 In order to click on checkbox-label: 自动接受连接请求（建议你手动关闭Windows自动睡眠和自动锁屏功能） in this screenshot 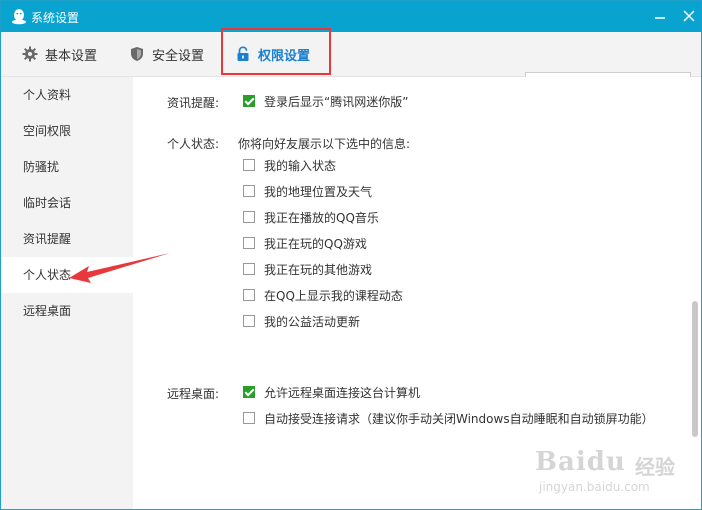, I will do `click(459, 418)`.